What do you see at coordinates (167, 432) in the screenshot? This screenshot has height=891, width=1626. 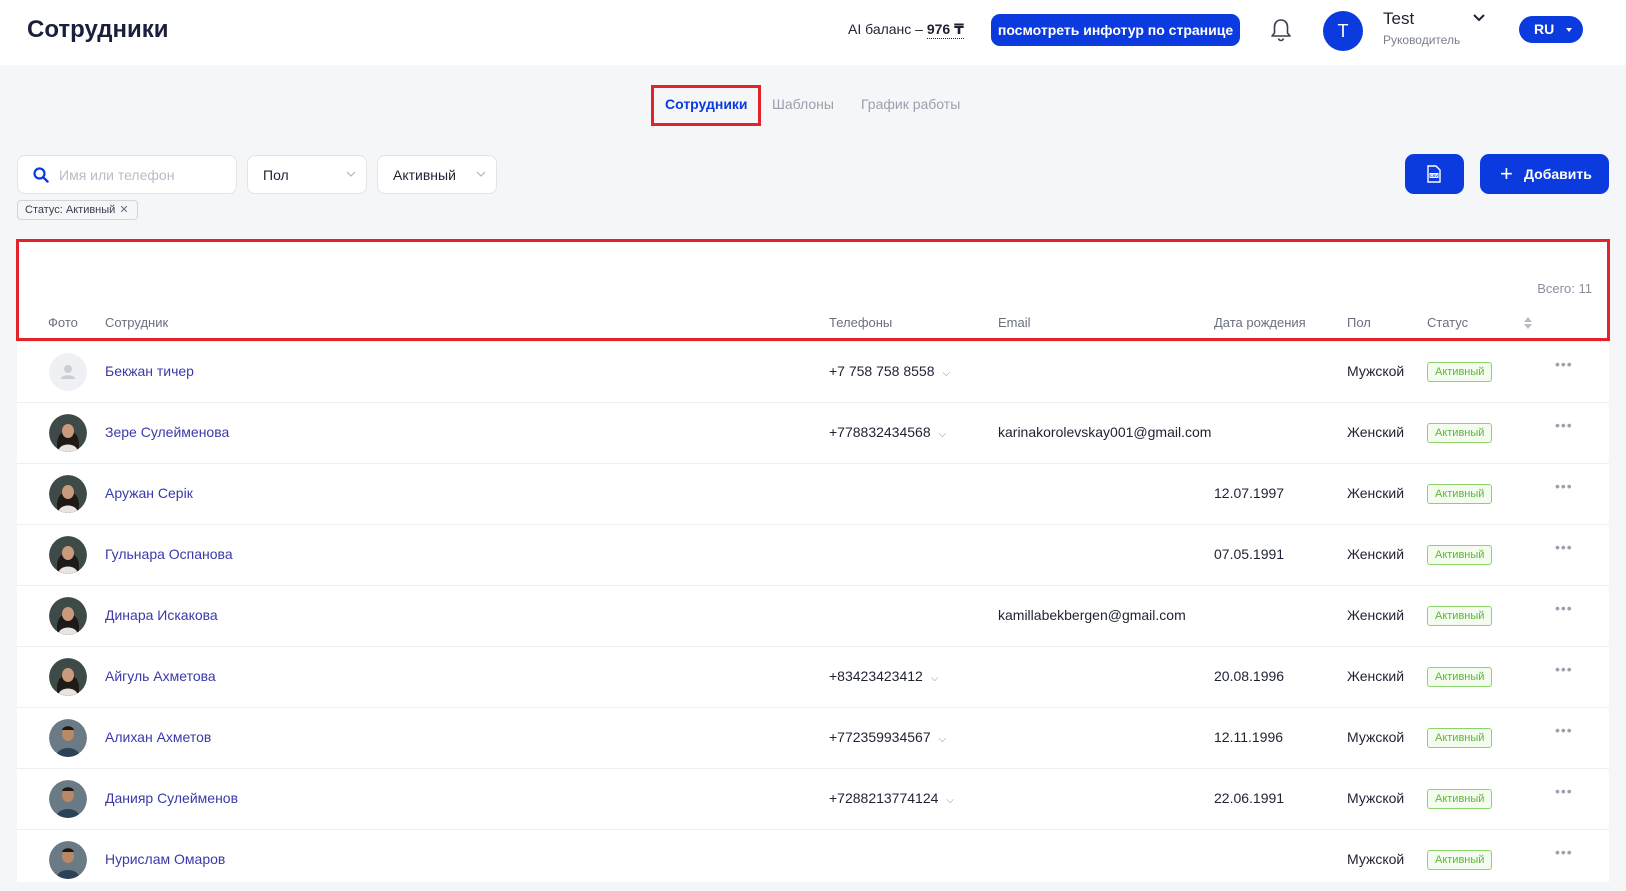 I see `employee-name: Зере Сулейменова` at bounding box center [167, 432].